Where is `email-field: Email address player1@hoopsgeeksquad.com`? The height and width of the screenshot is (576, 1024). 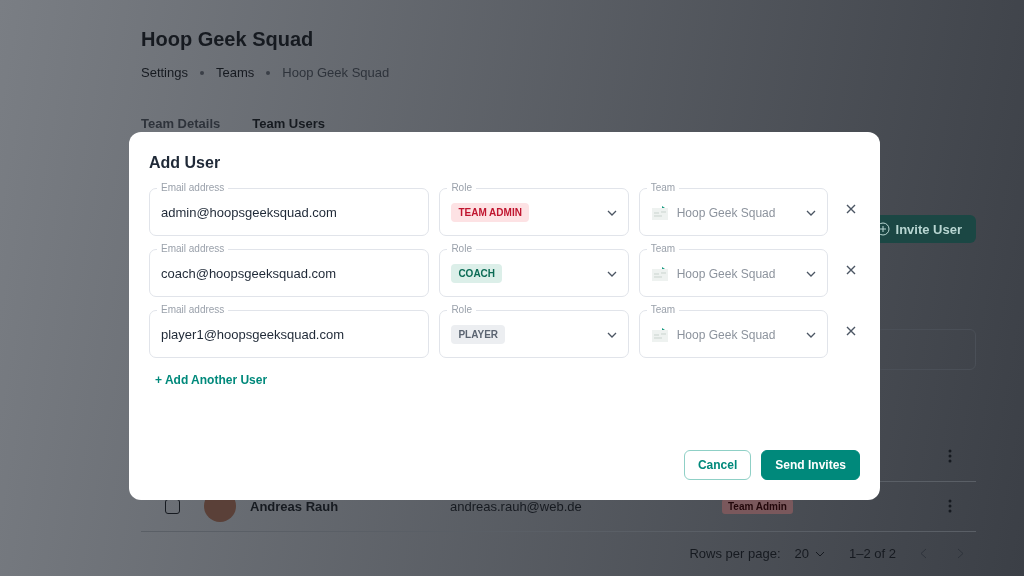
email-field: Email address player1@hoopsgeeksquad.com is located at coordinates (289, 331).